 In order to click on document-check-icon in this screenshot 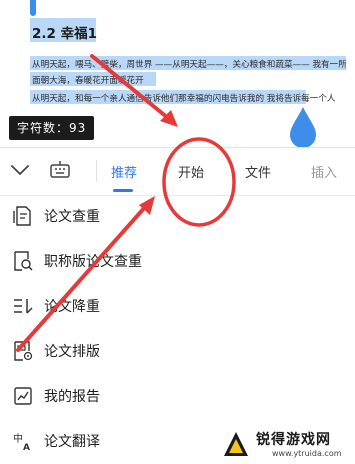, I will do `click(22, 216)`.